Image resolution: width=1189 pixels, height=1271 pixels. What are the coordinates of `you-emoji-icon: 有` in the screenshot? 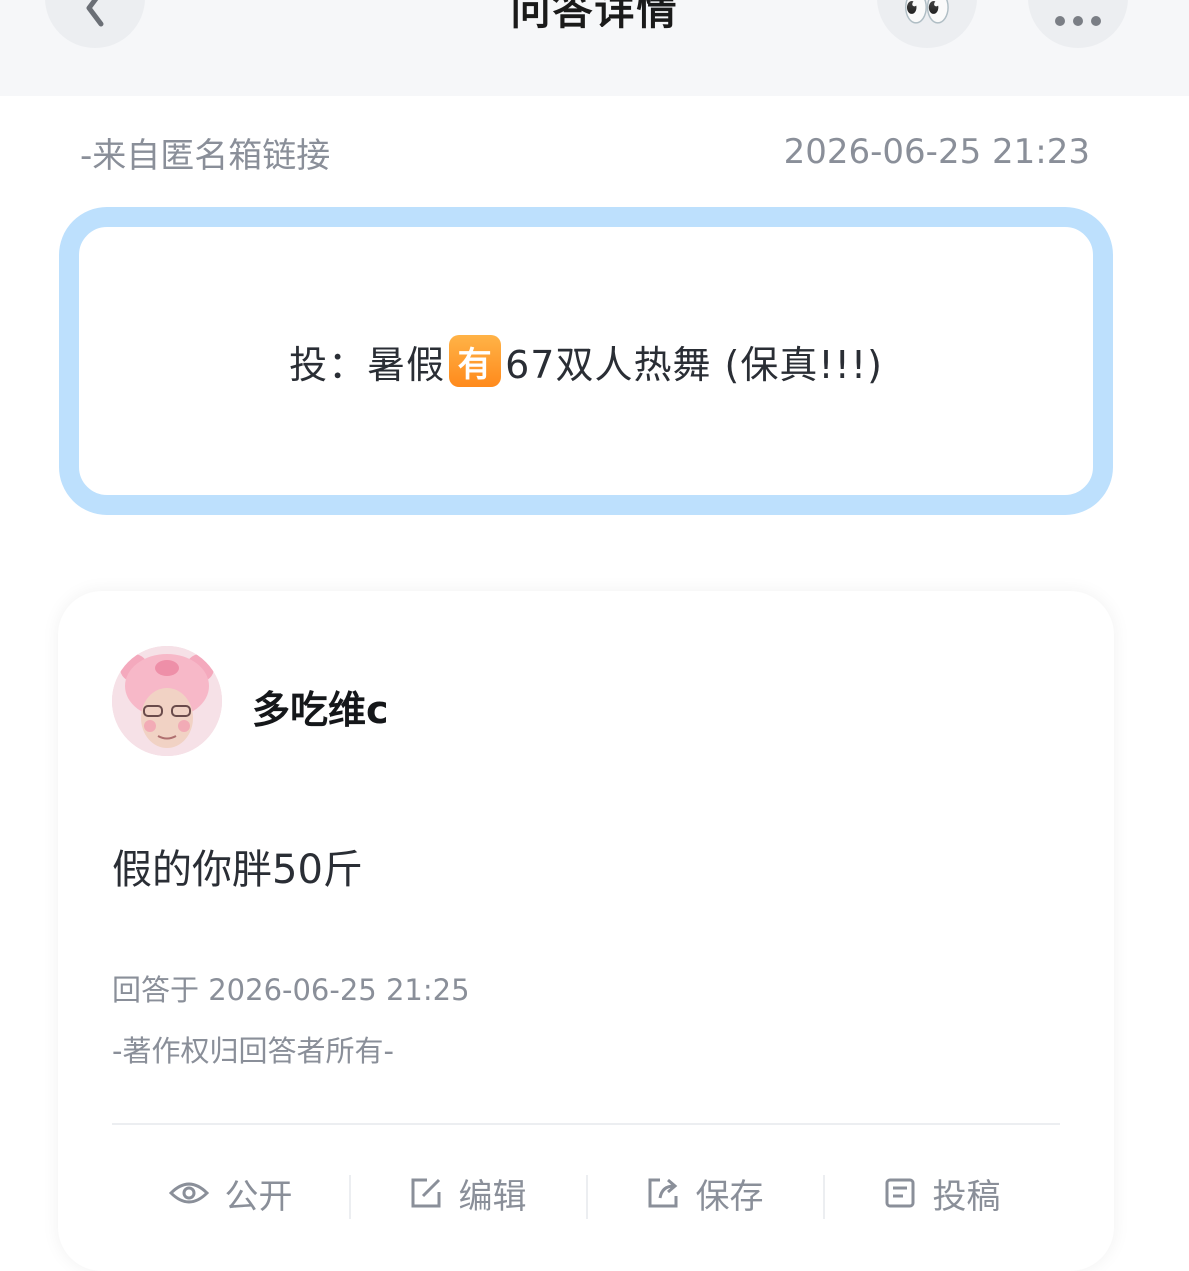 It's located at (475, 361).